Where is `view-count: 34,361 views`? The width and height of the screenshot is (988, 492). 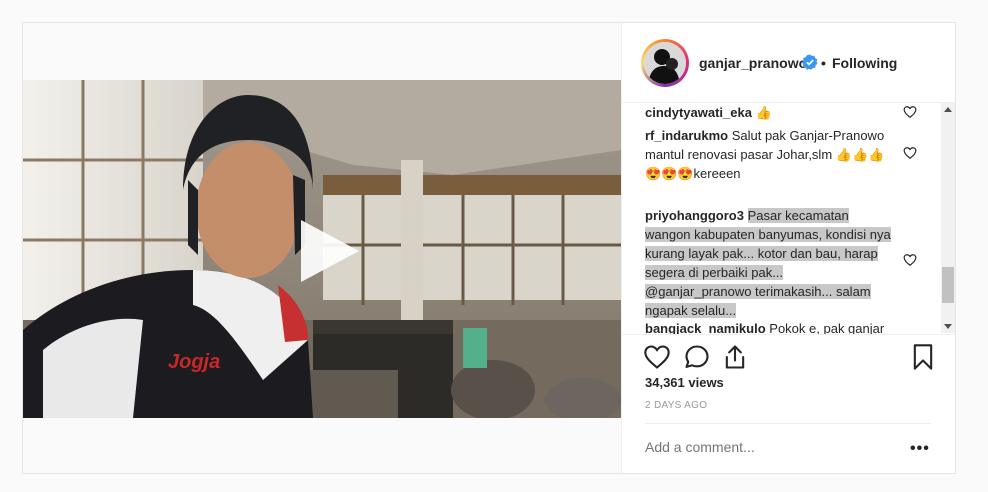
view-count: 34,361 views is located at coordinates (684, 382).